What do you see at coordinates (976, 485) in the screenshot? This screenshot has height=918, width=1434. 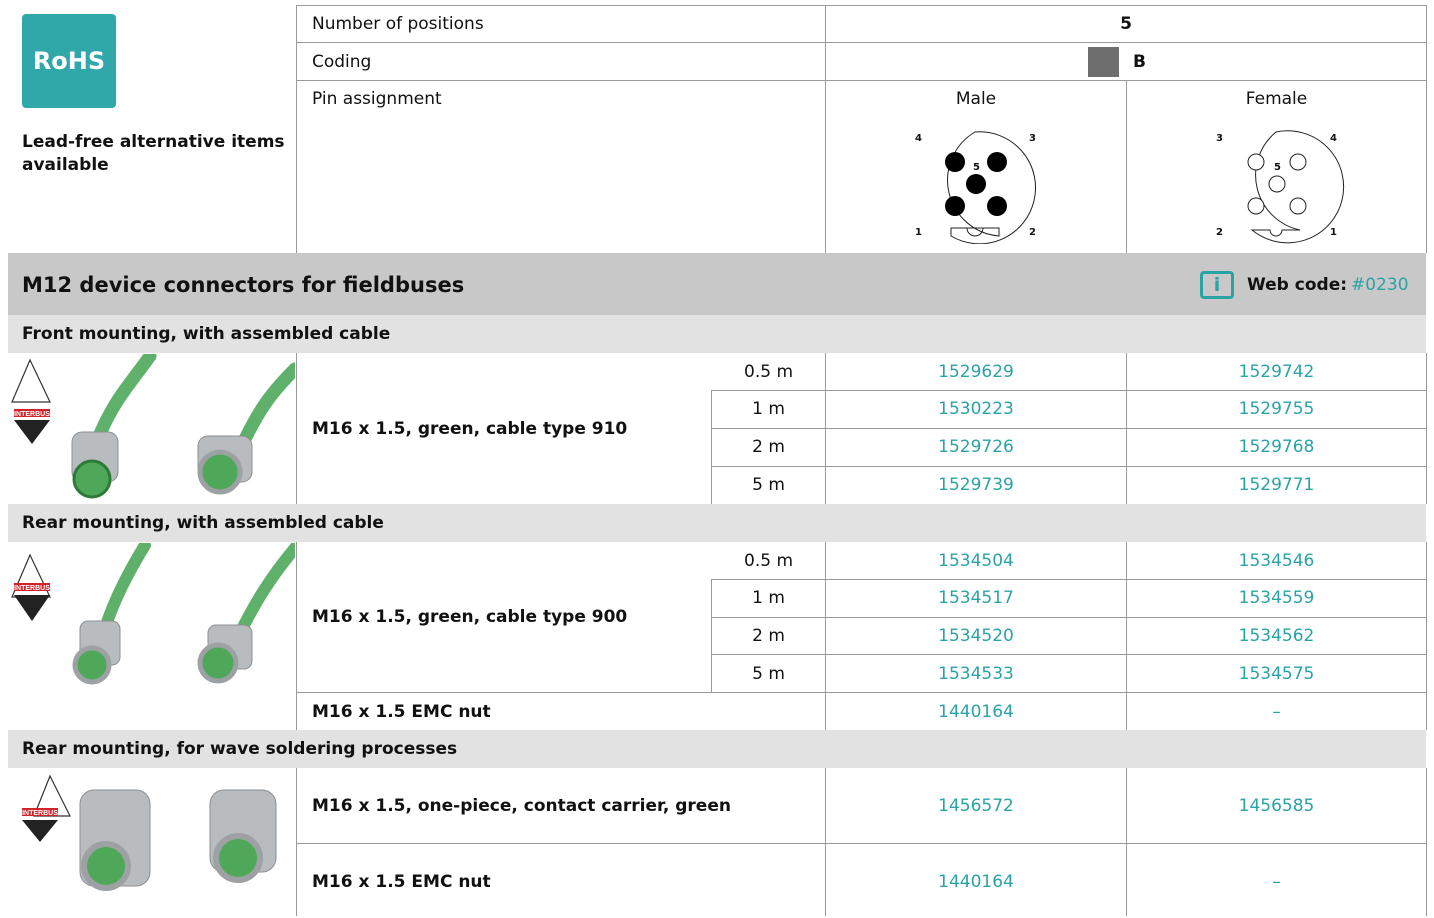 I see `male-order-link: 1529739` at bounding box center [976, 485].